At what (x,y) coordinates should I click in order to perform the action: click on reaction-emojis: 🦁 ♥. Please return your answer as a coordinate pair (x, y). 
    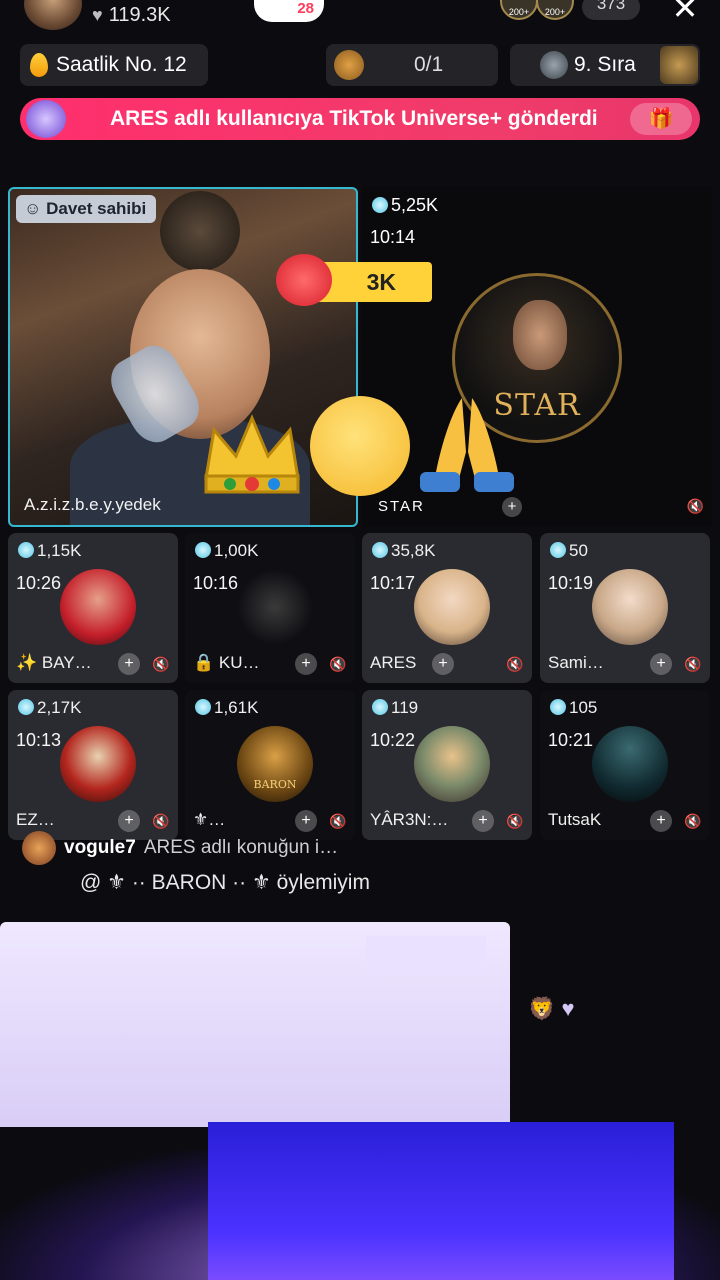
    Looking at the image, I should click on (551, 1008).